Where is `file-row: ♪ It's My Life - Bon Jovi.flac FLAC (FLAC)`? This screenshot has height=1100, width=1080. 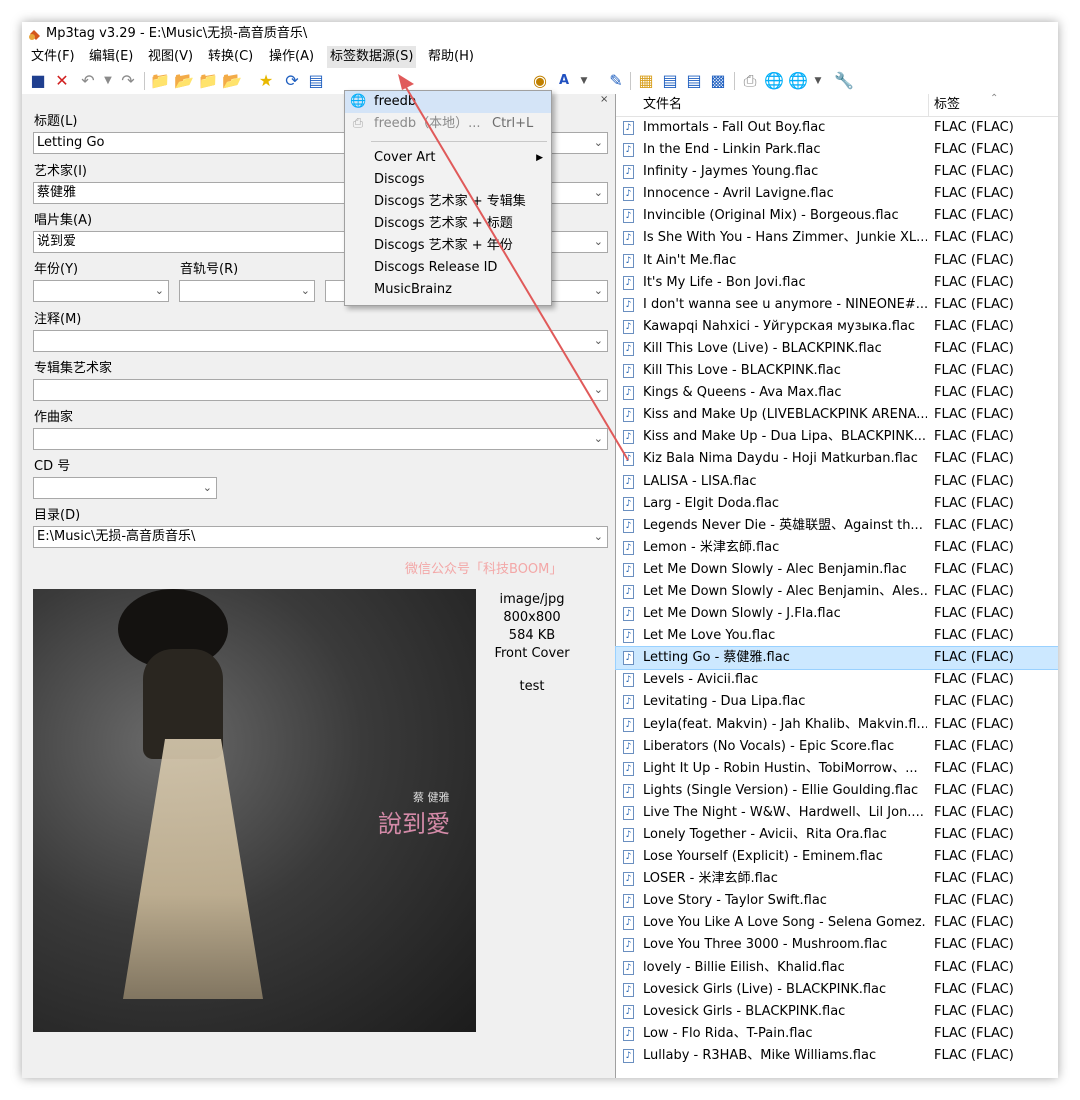 file-row: ♪ It's My Life - Bon Jovi.flac FLAC (FLAC) is located at coordinates (837, 283).